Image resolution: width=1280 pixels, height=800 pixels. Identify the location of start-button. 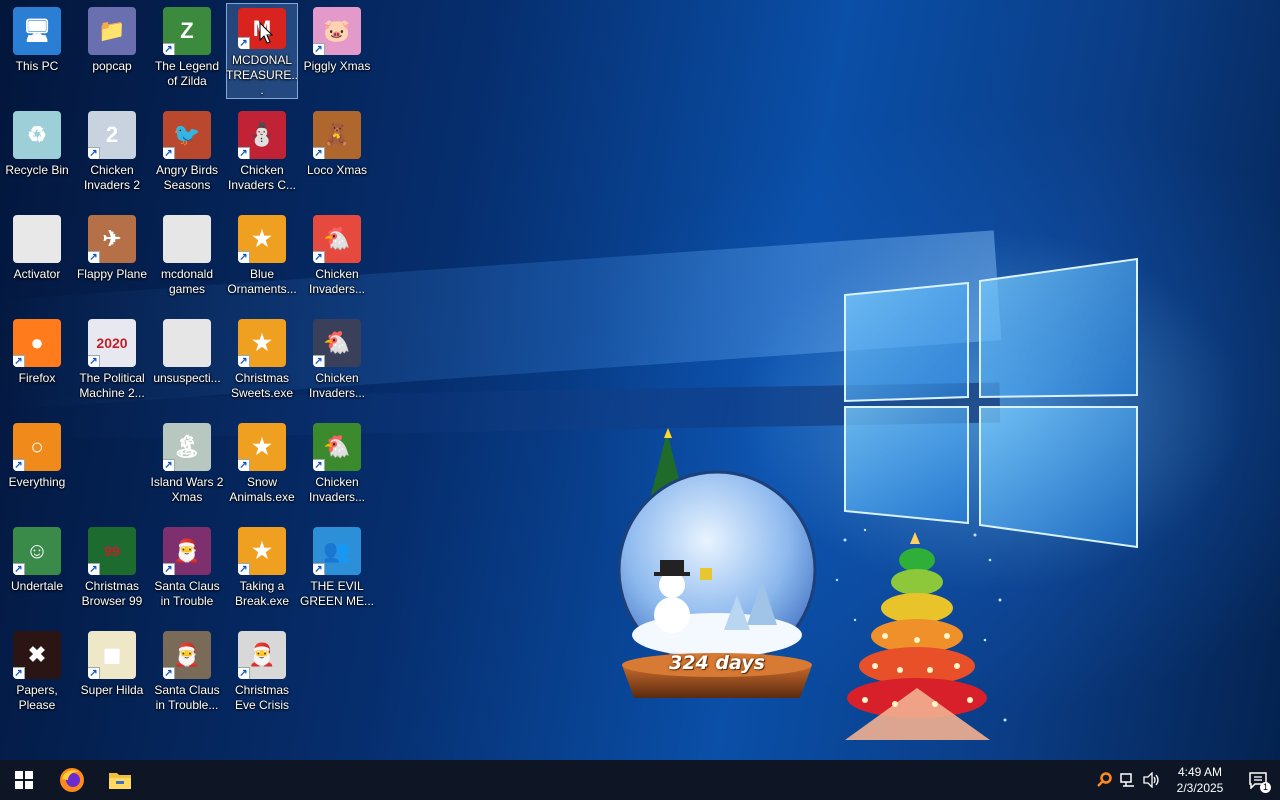
(24, 780).